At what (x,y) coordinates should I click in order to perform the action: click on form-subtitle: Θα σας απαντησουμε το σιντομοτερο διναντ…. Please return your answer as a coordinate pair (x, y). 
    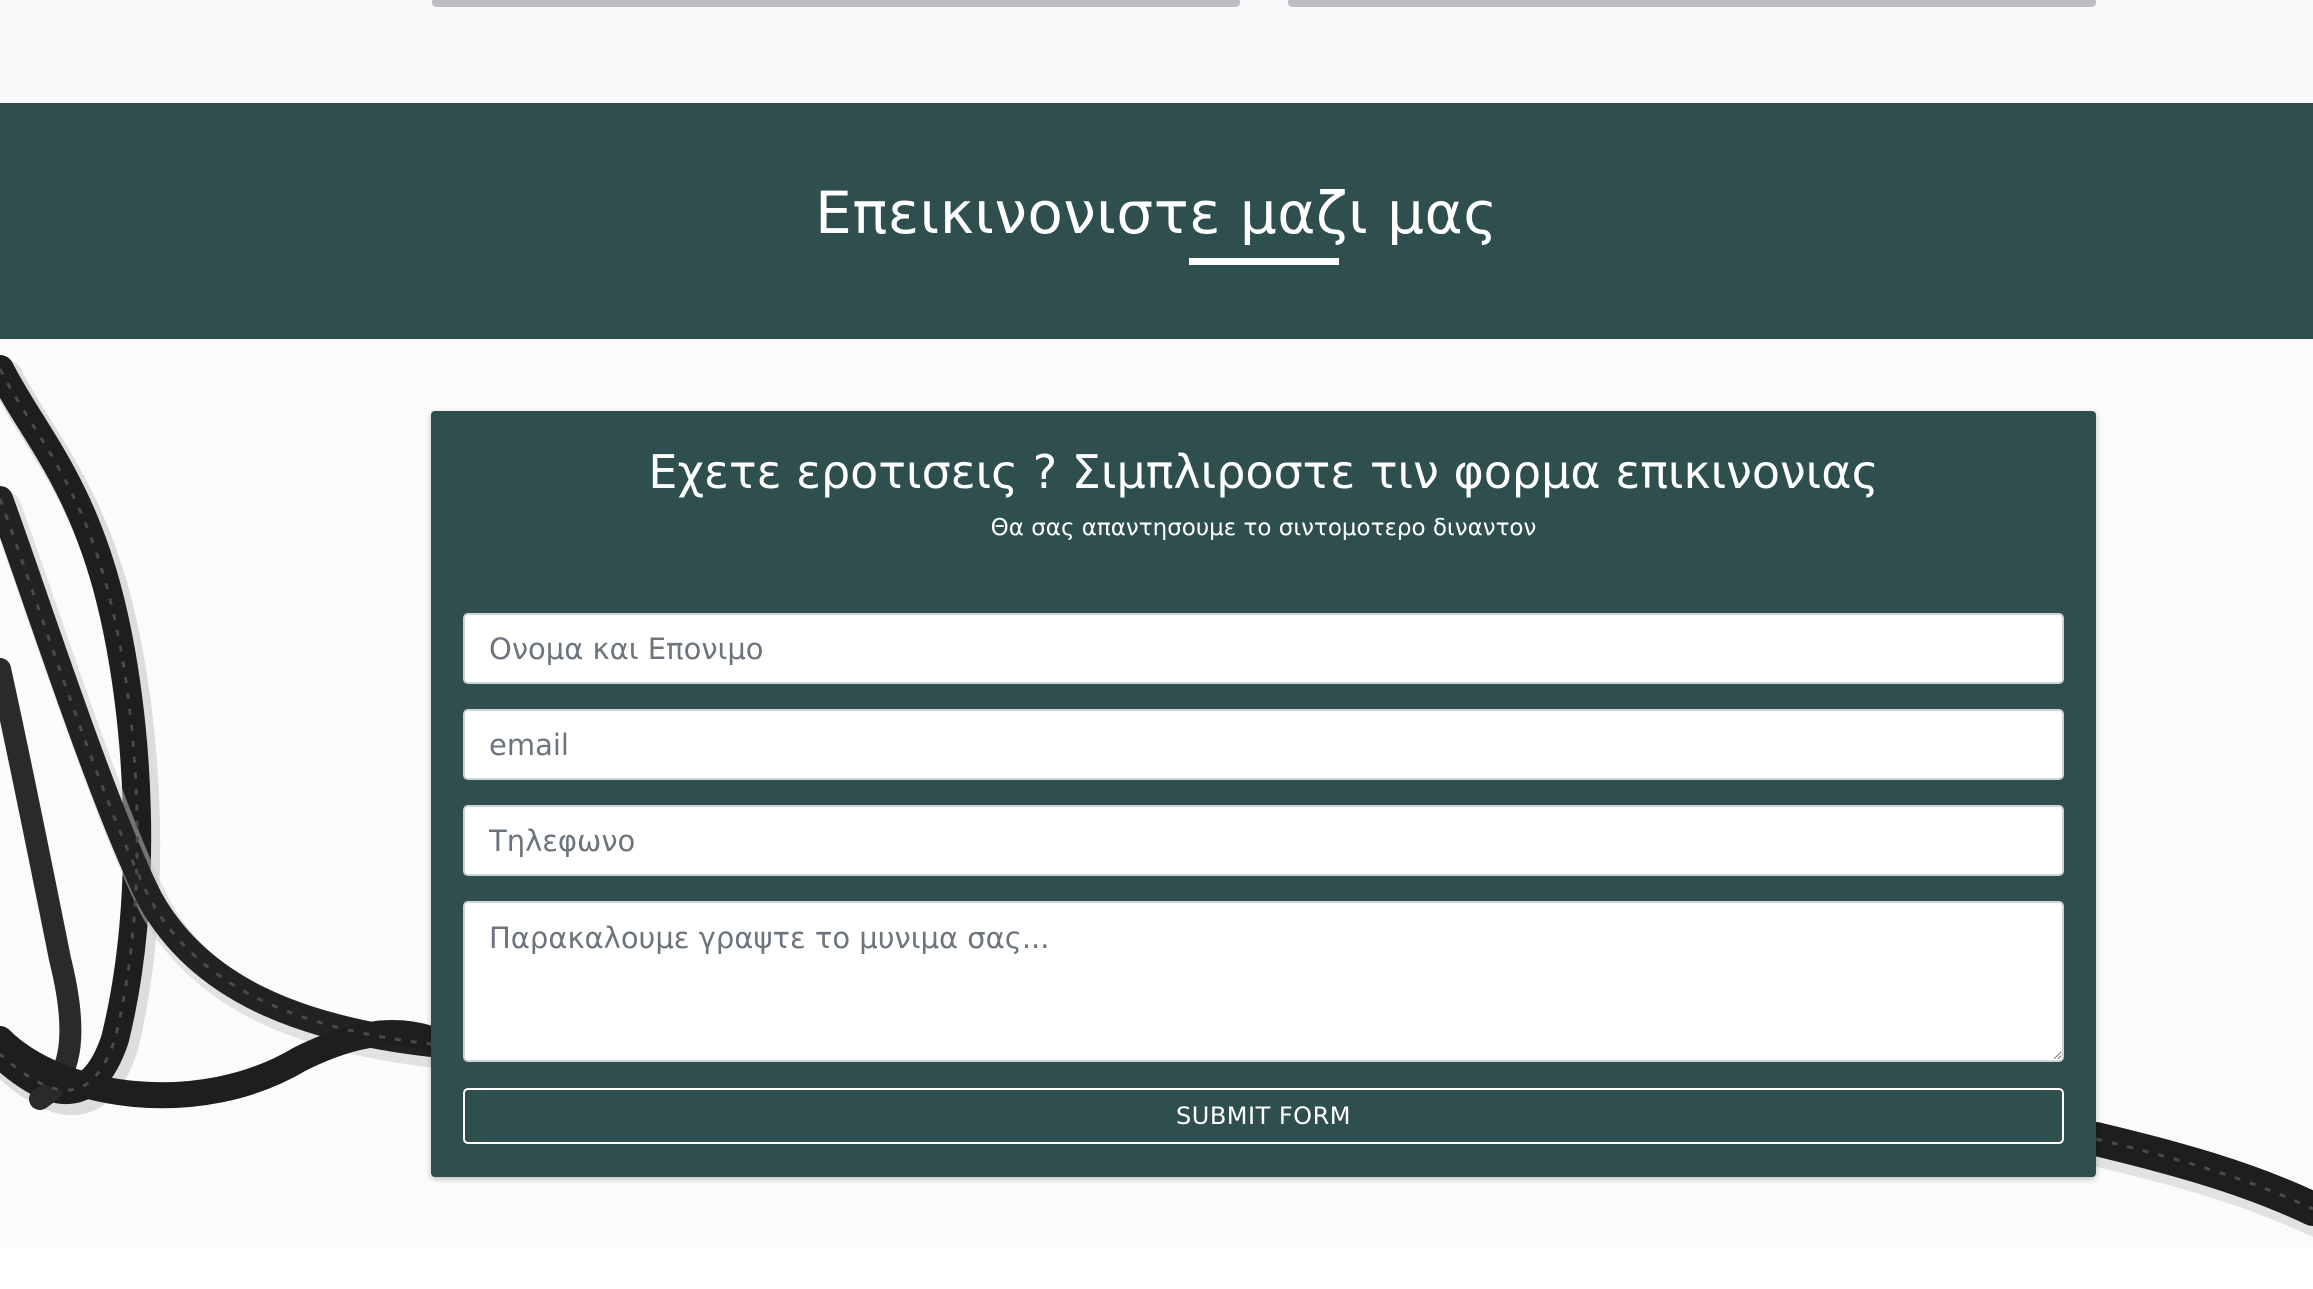
    Looking at the image, I should click on (1263, 528).